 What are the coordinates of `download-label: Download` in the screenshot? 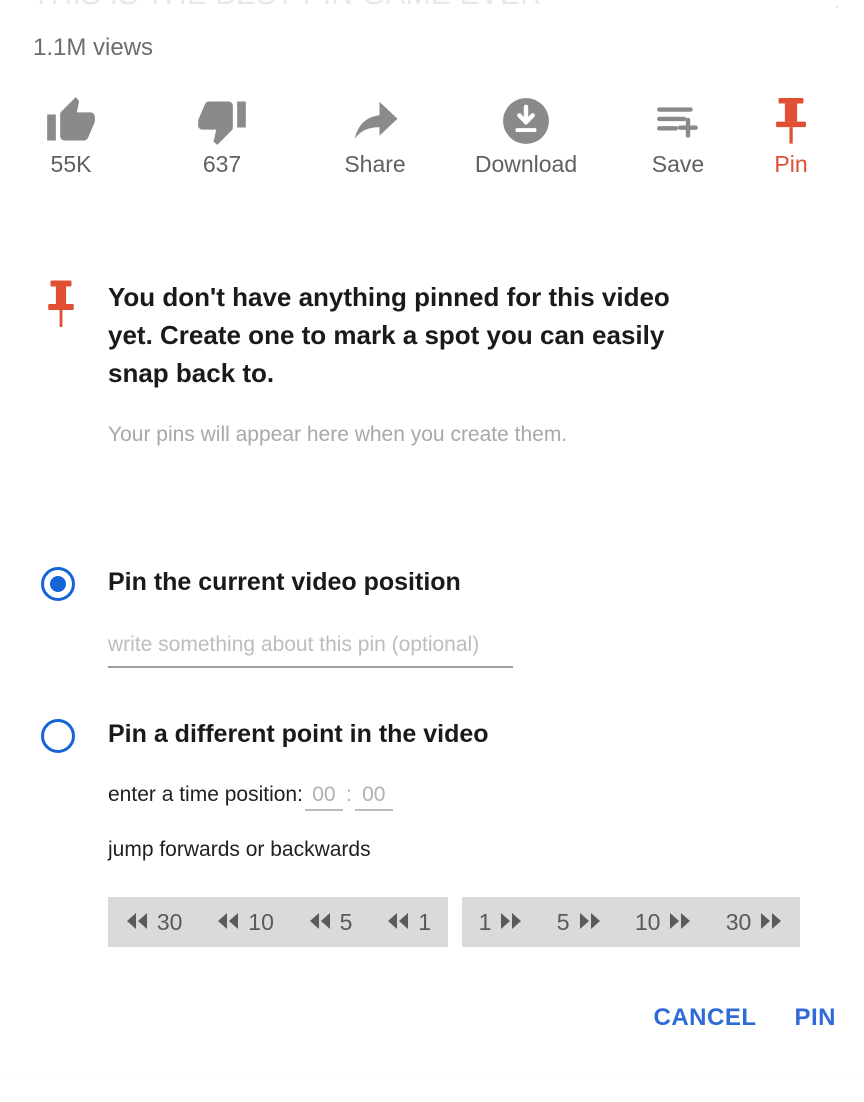 It's located at (526, 164).